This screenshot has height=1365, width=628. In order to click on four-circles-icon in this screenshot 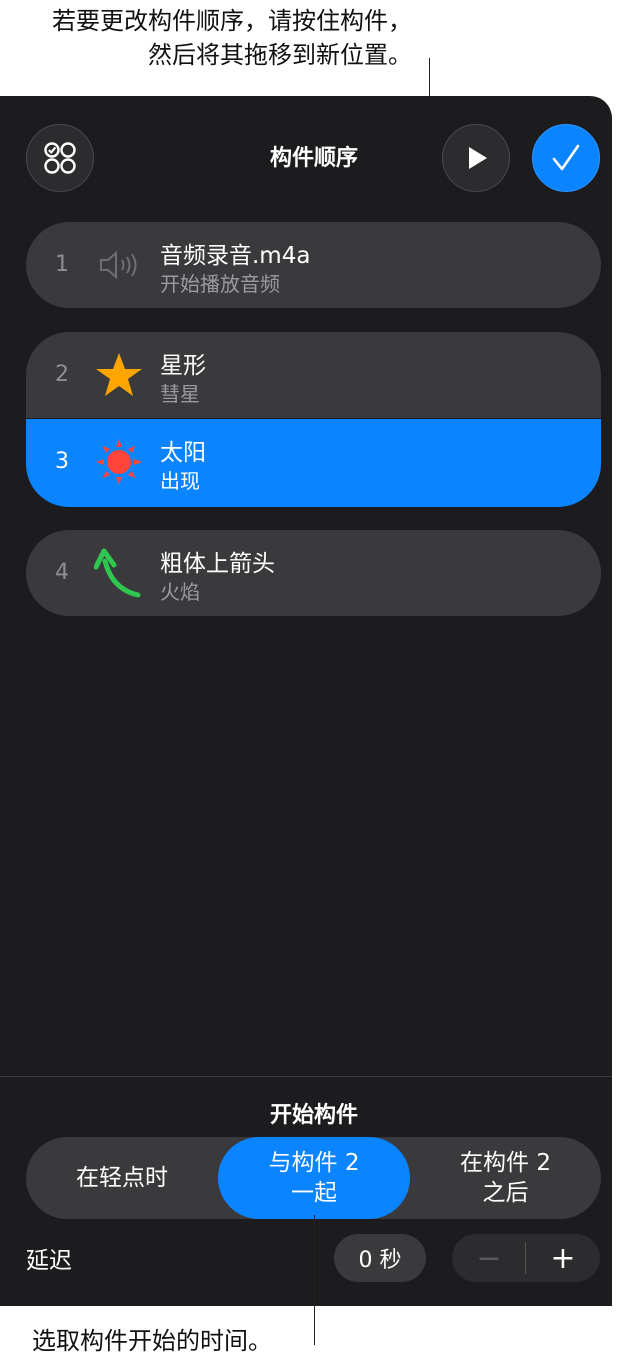, I will do `click(60, 158)`.